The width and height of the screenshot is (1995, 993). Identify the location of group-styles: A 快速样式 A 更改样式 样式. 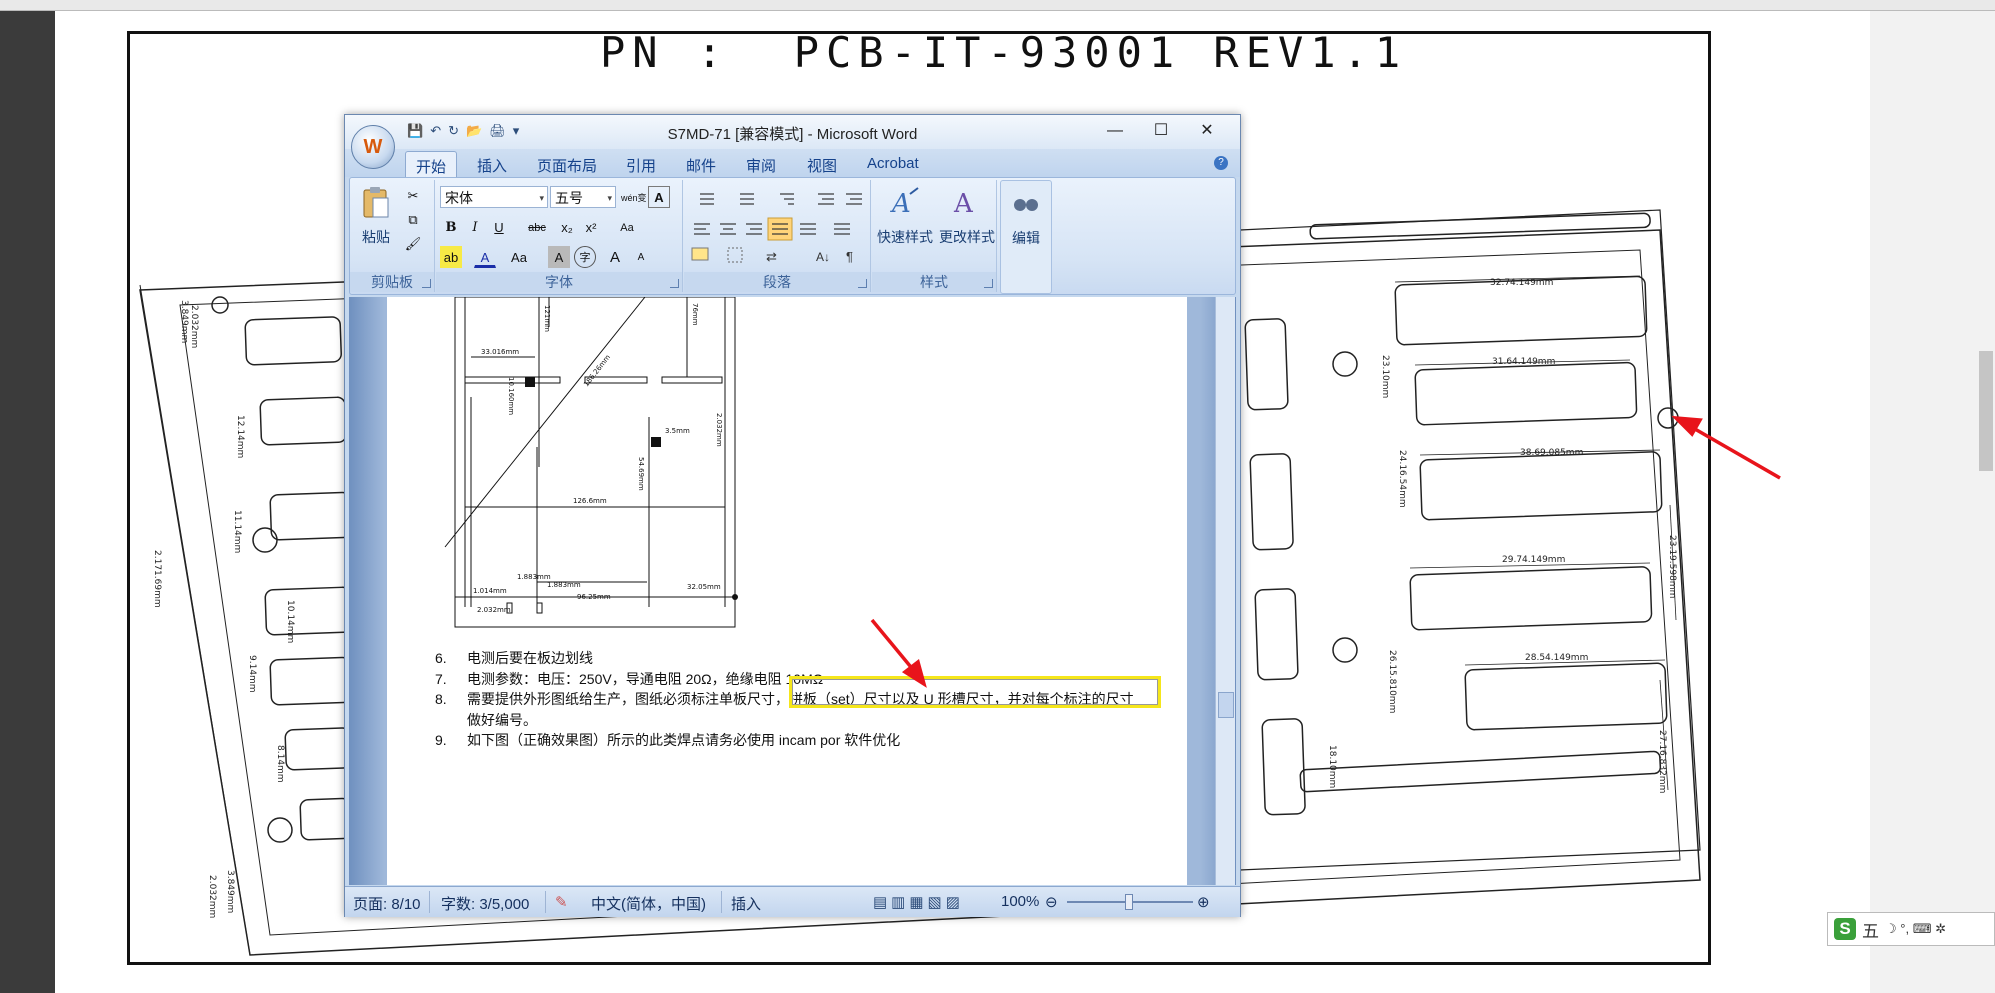
(934, 236).